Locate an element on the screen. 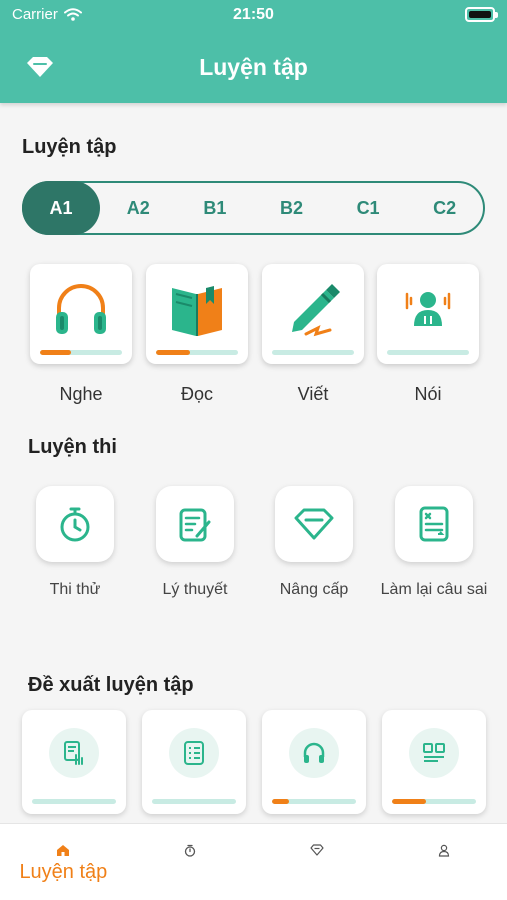 The width and height of the screenshot is (507, 900). bottom-nav: Luyện tập is located at coordinates (253, 861).